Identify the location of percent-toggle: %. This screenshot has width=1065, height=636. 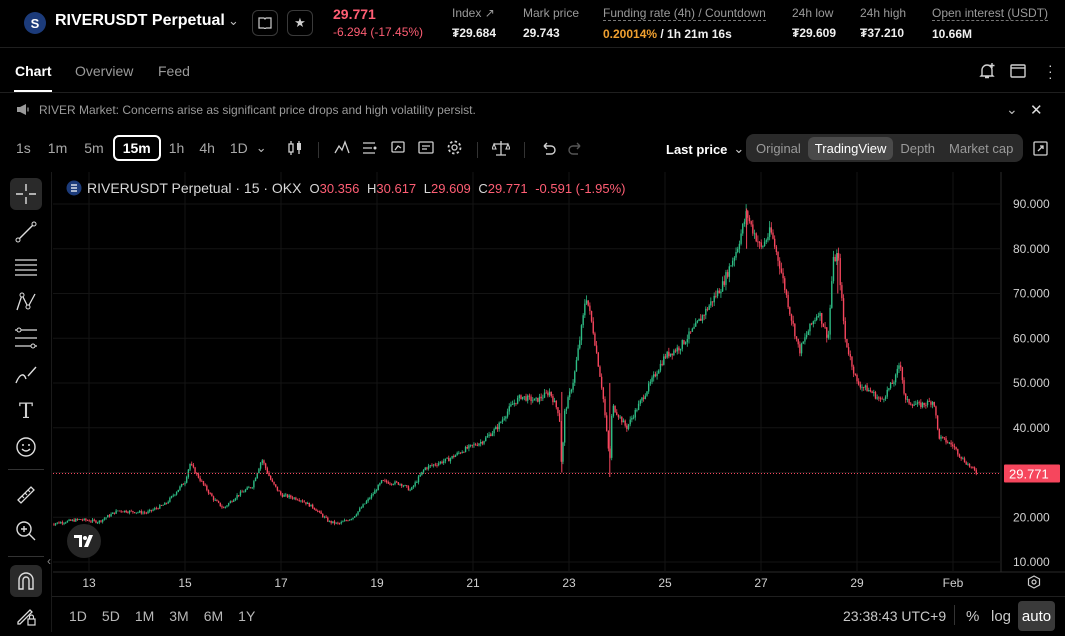
(972, 616).